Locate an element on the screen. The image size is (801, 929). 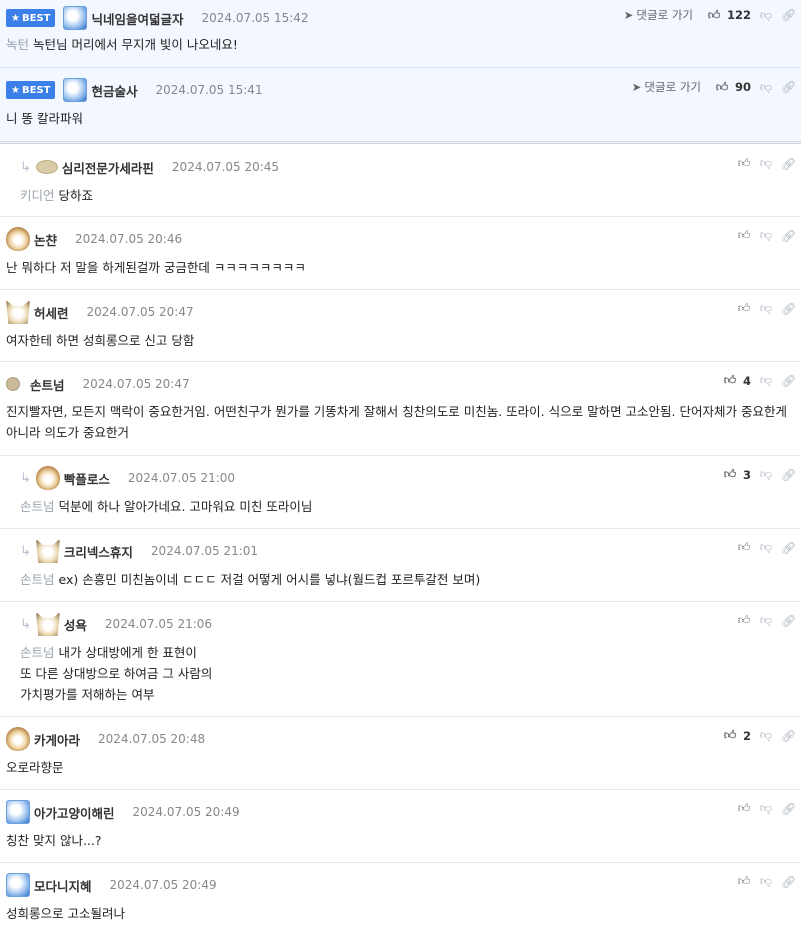
timestamp: 2024.07.05 20:49 is located at coordinates (186, 812).